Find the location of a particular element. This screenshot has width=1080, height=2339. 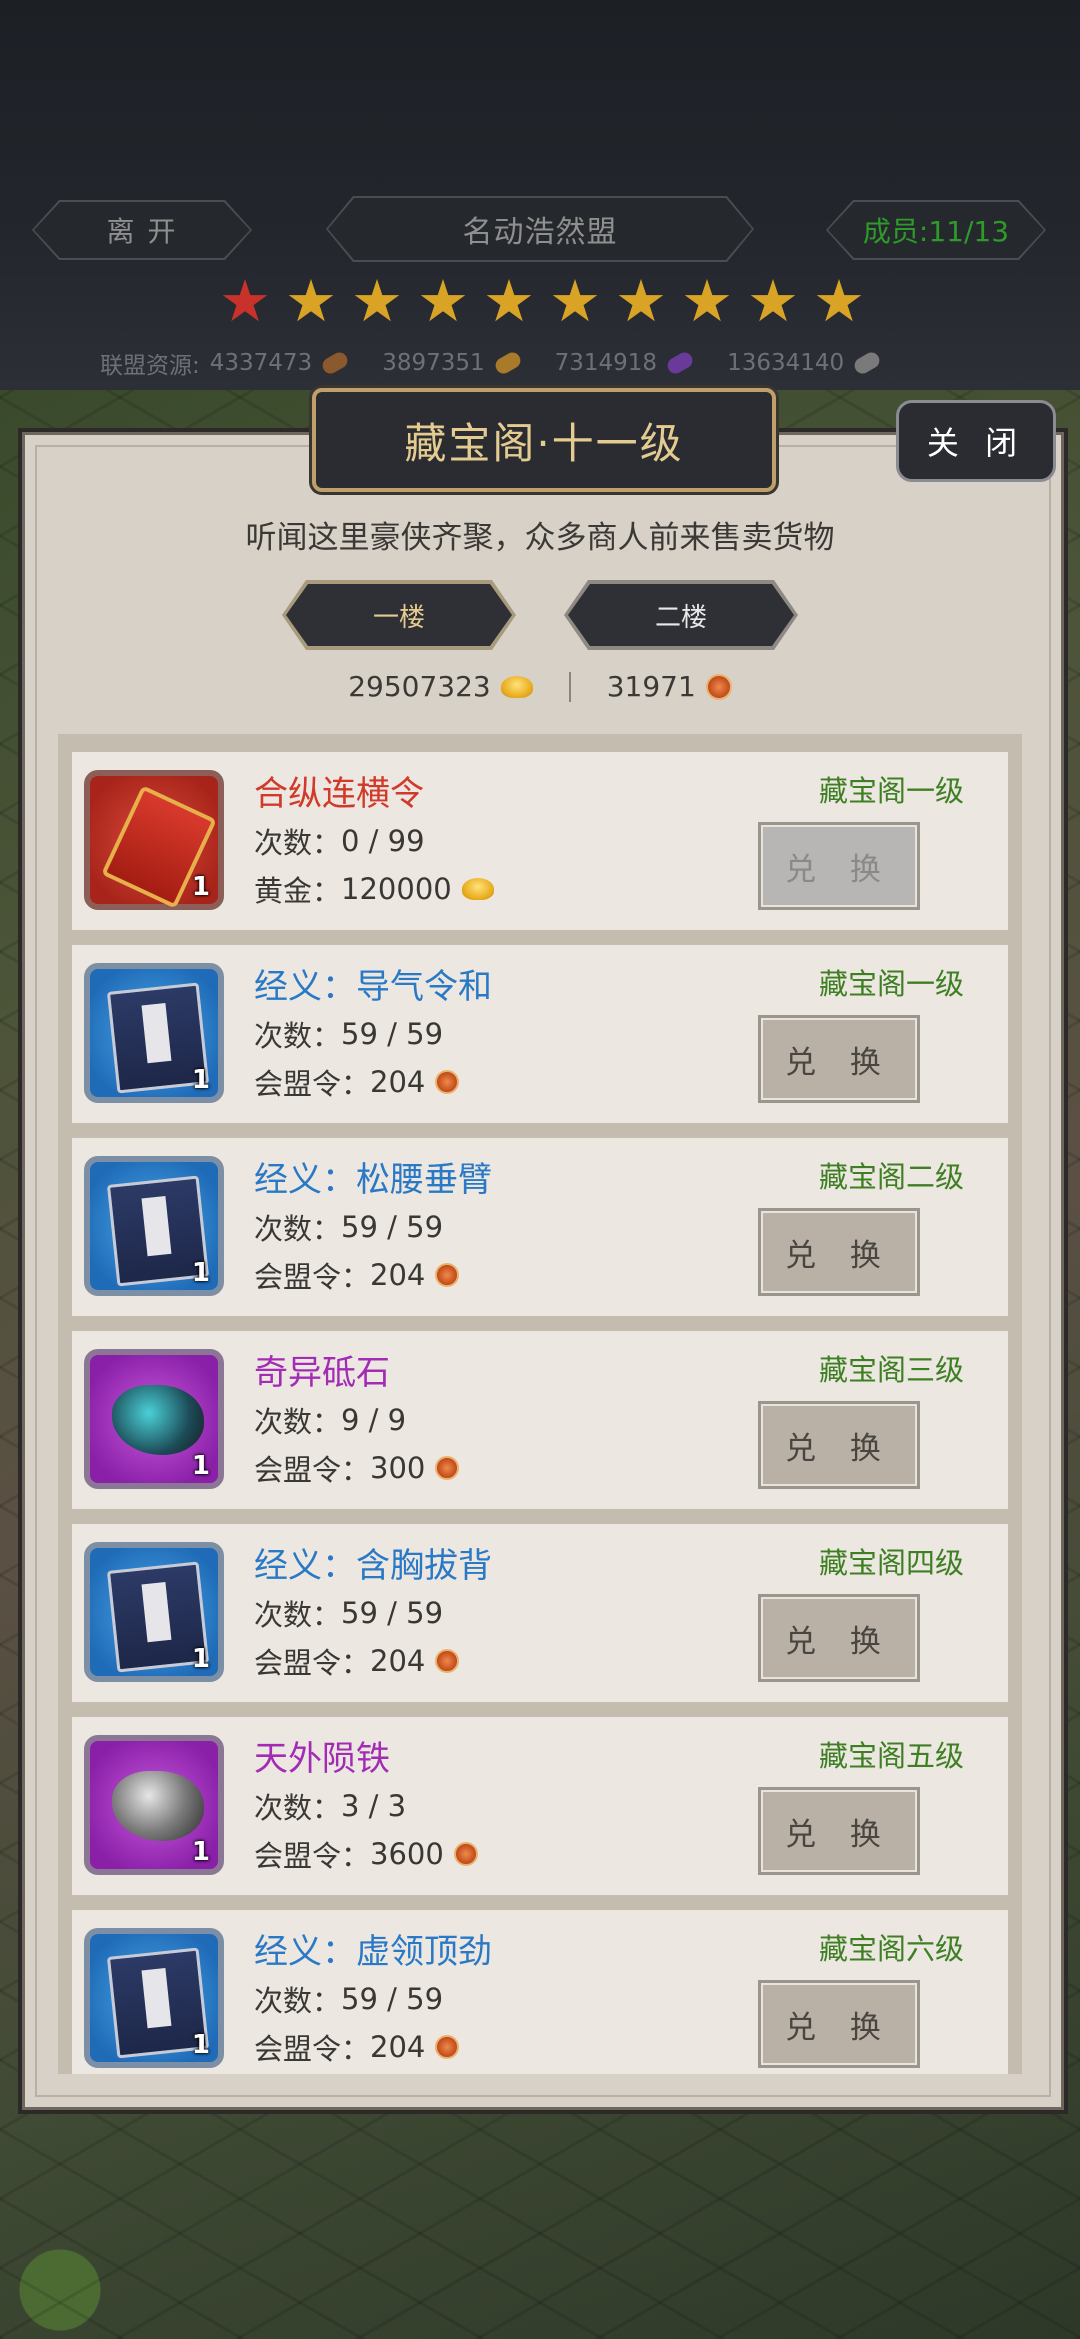

tab-floor-2: 二楼 is located at coordinates (681, 615).